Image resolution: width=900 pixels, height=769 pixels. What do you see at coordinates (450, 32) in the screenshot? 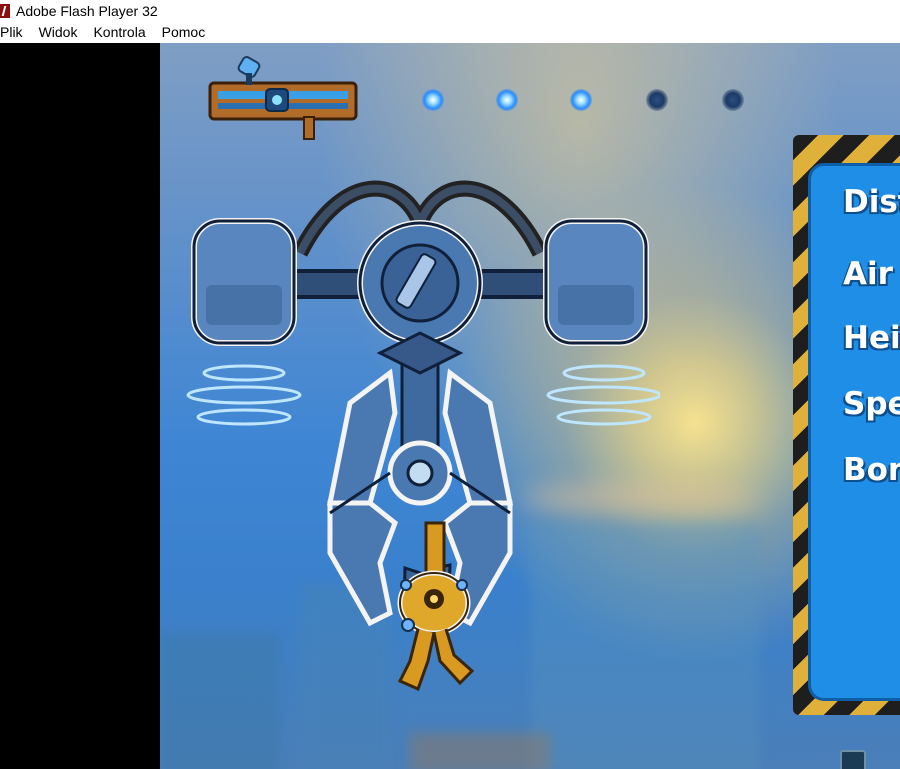
I see `menu-bar: Plik Widok Kontrola Pomoc` at bounding box center [450, 32].